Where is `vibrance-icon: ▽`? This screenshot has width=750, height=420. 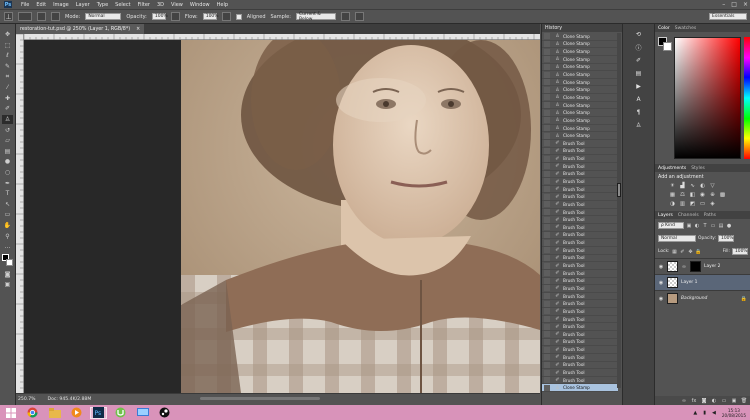
vibrance-icon: ▽ is located at coordinates (712, 185).